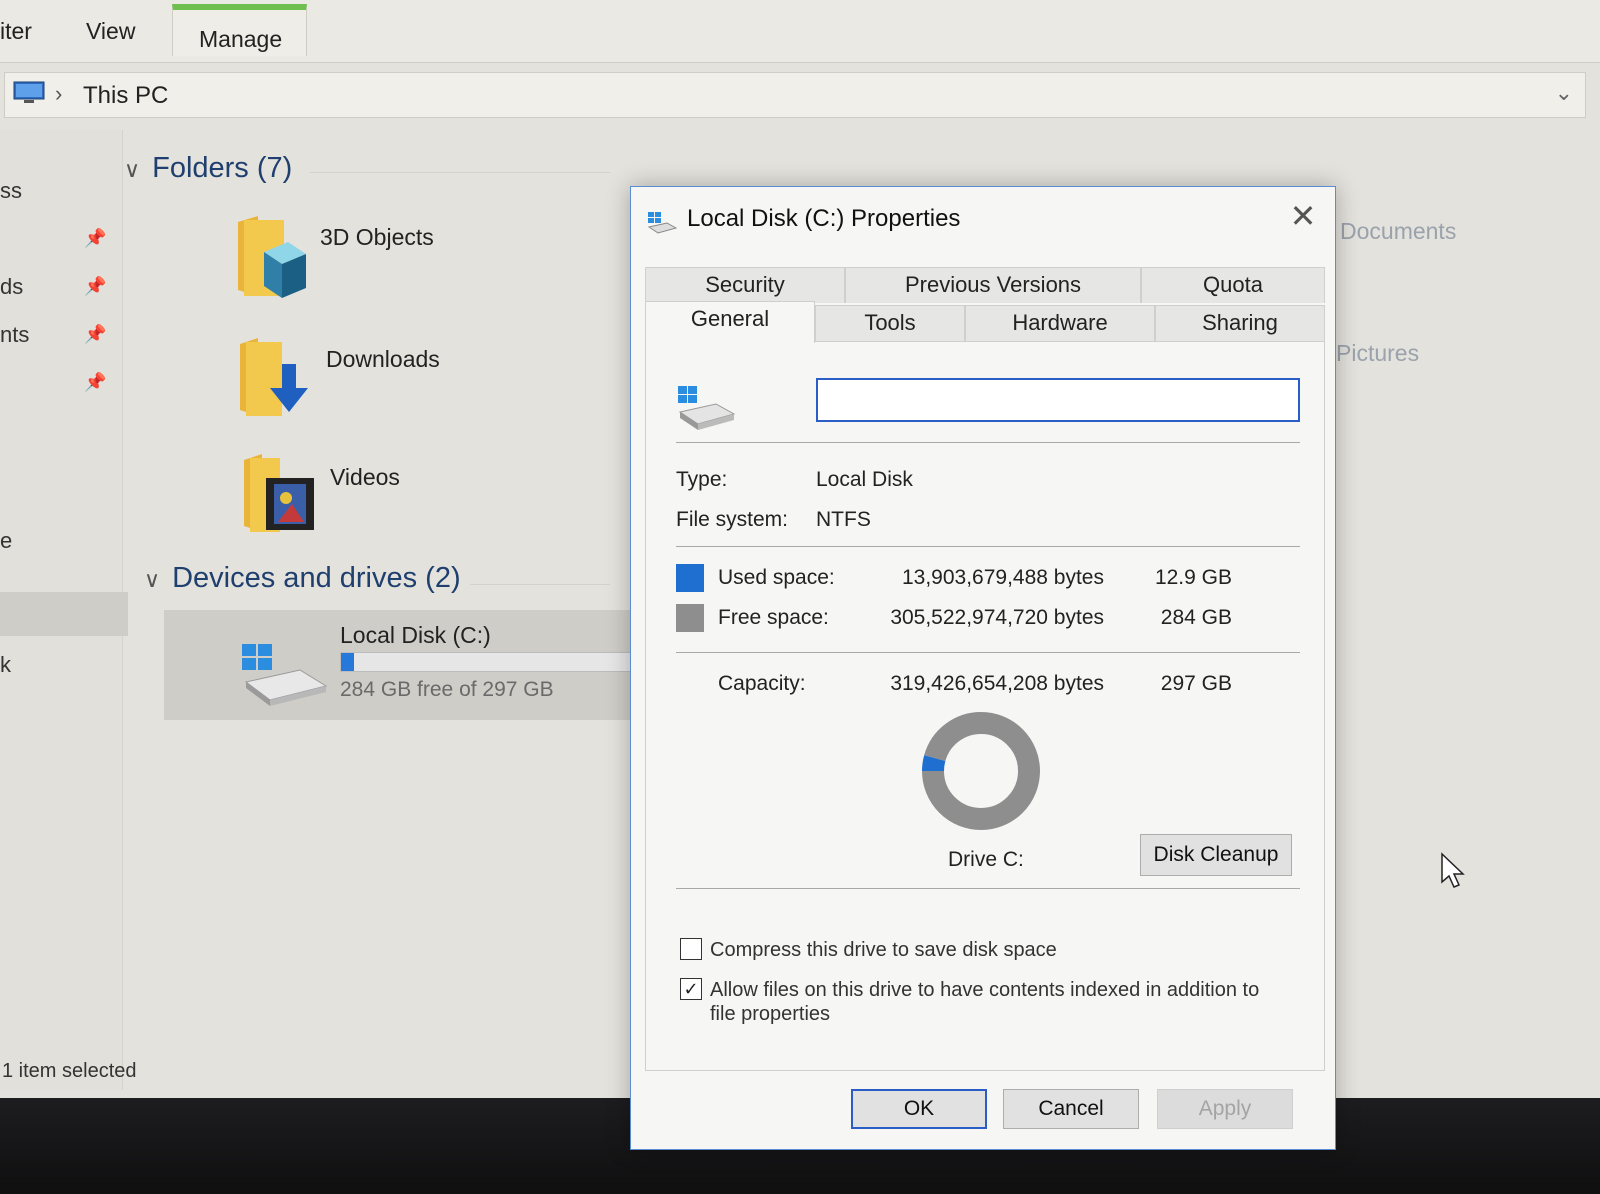 The image size is (1600, 1194). What do you see at coordinates (365, 477) in the screenshot?
I see `folder-label: Videos` at bounding box center [365, 477].